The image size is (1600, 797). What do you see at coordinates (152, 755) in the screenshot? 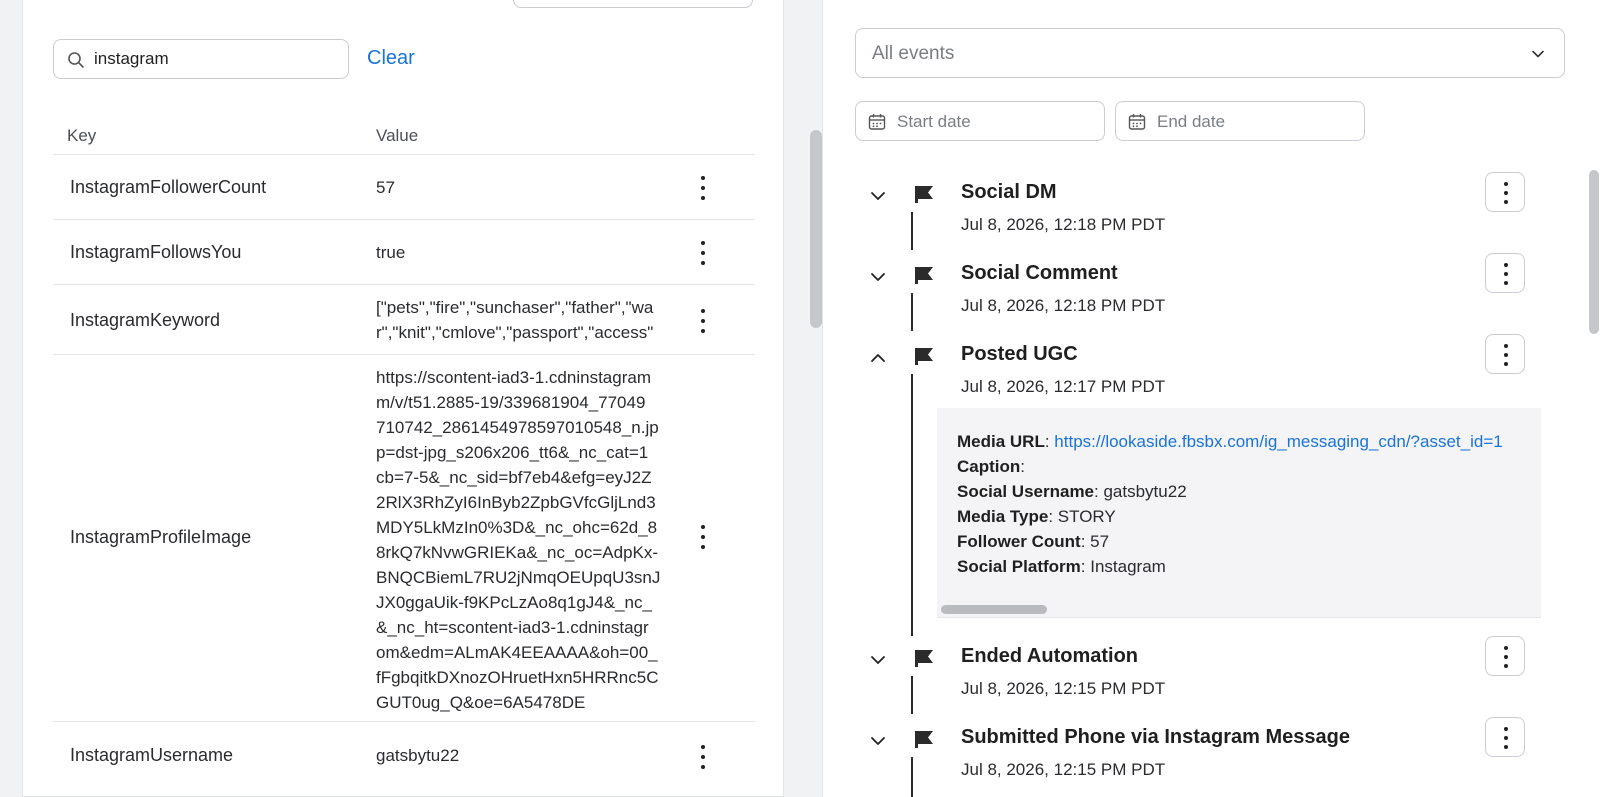
I see `row-key: InstagramUsername` at bounding box center [152, 755].